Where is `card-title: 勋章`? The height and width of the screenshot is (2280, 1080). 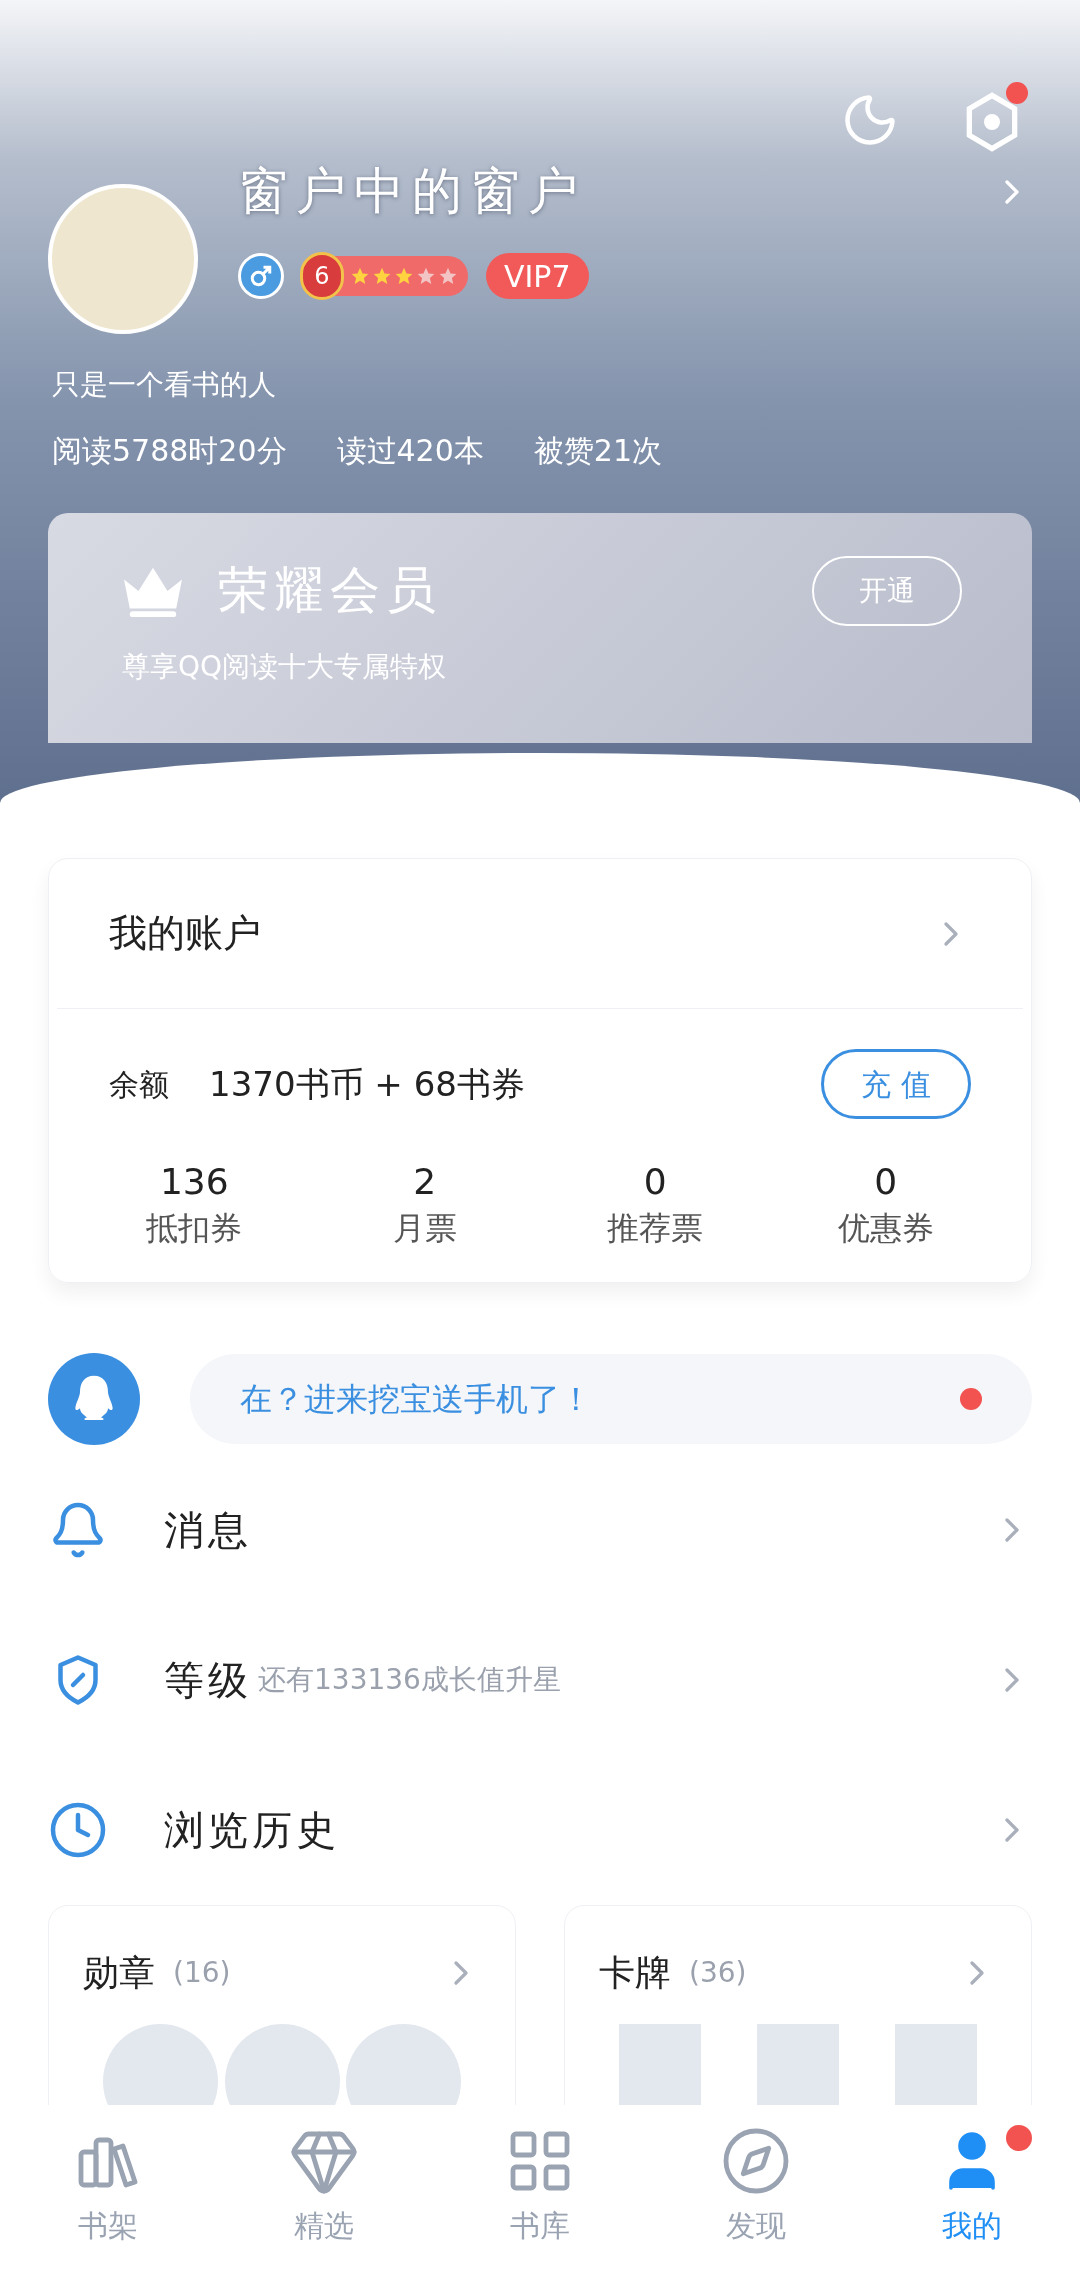 card-title: 勋章 is located at coordinates (119, 1973).